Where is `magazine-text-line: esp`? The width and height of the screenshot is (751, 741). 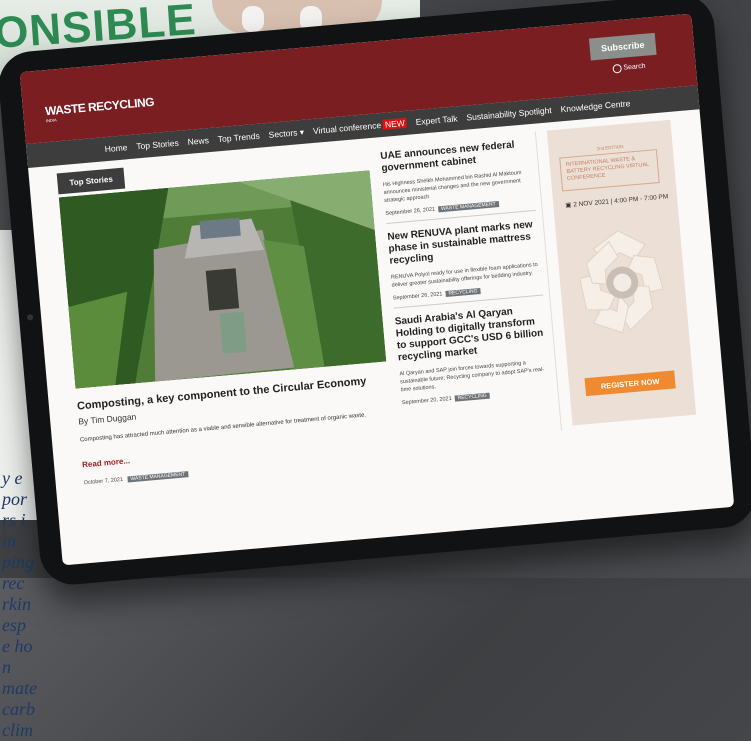
magazine-text-line: esp is located at coordinates (14, 625).